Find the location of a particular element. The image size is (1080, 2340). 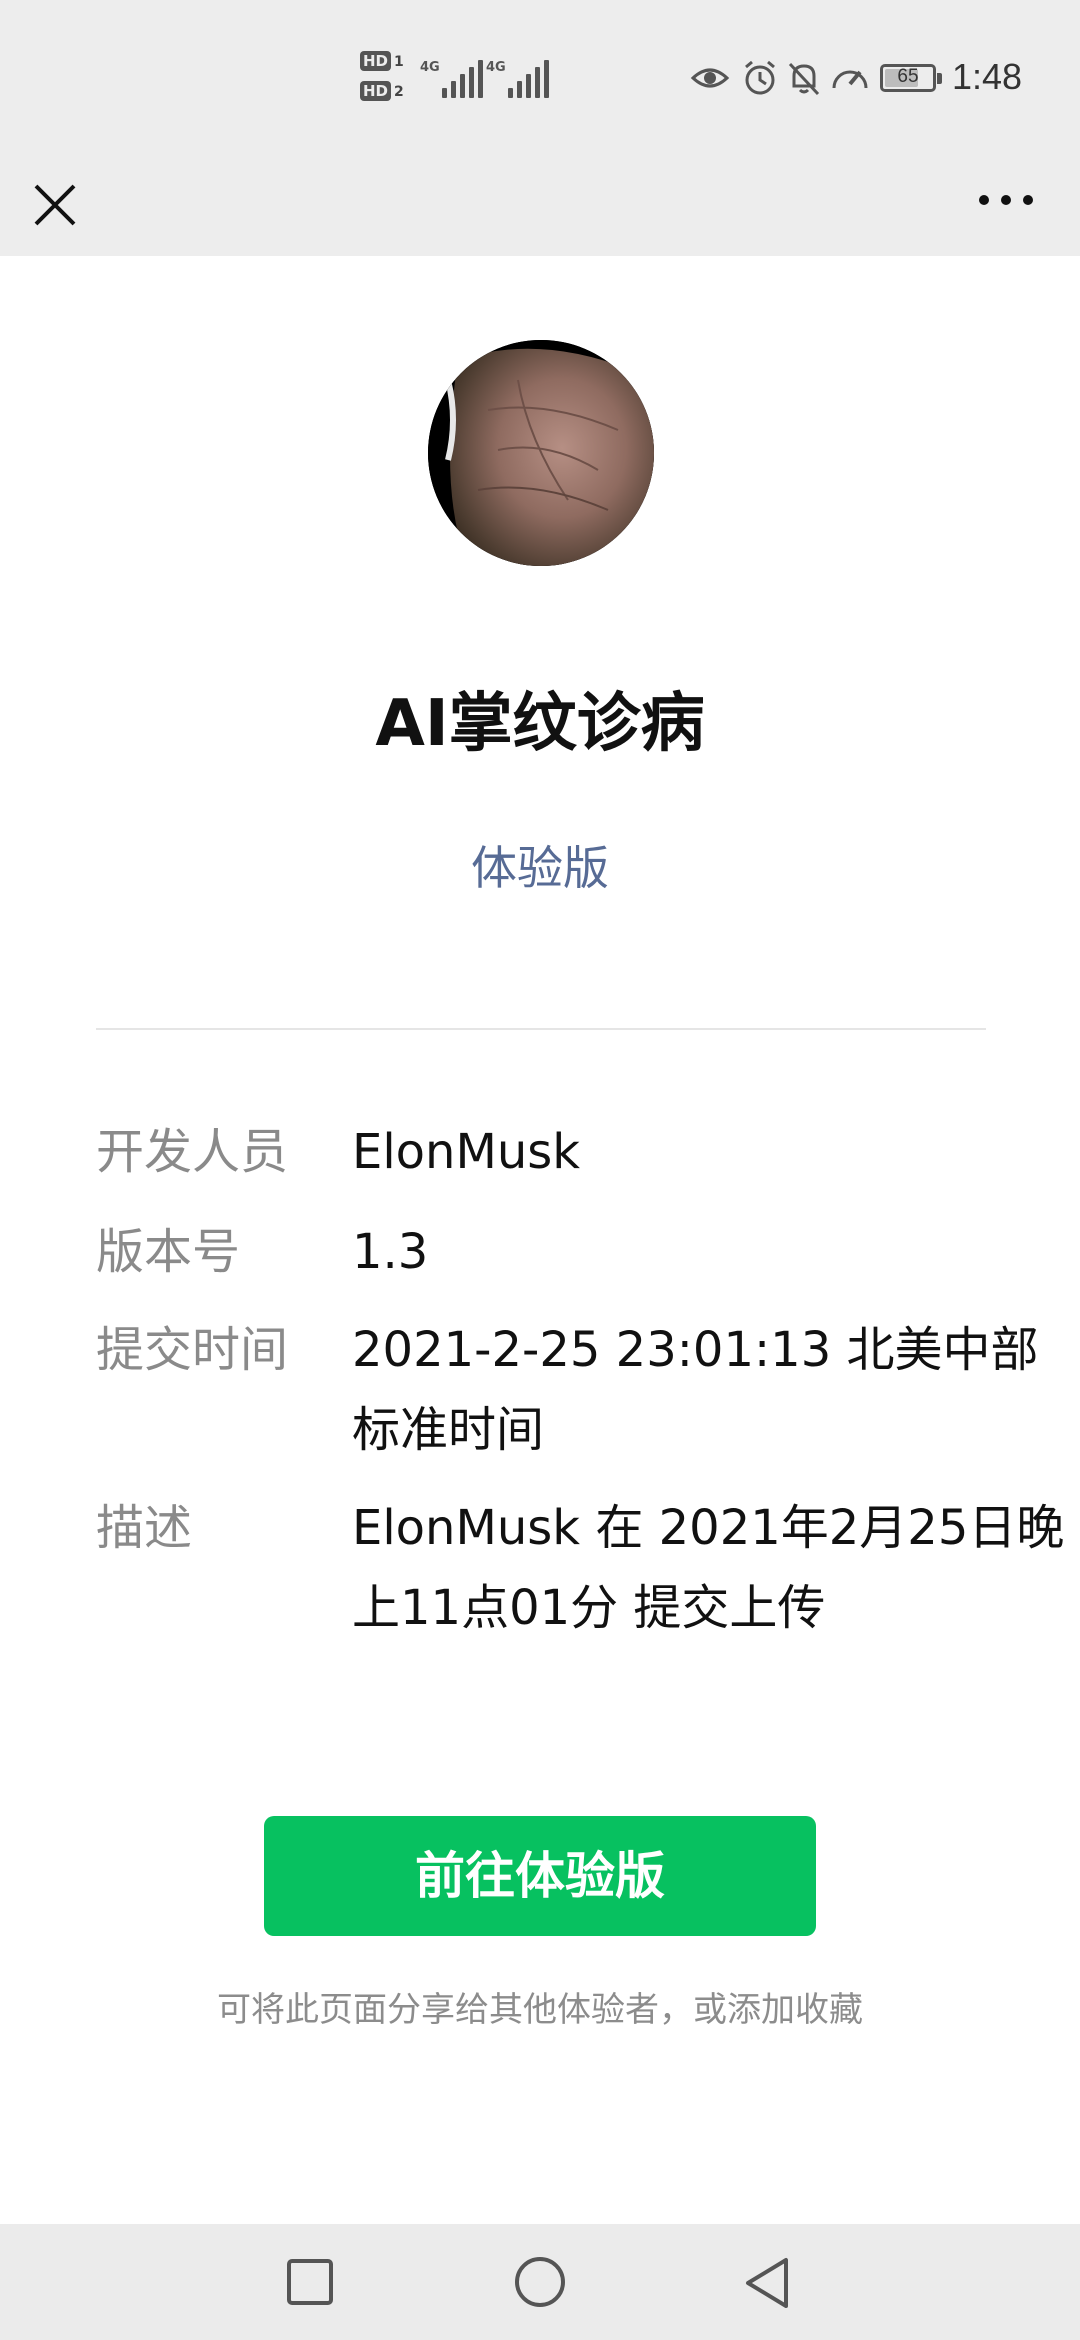

status-bar: HD 1 HD 2 4G 4G 65 1:48 is located at coordinates (540, 80).